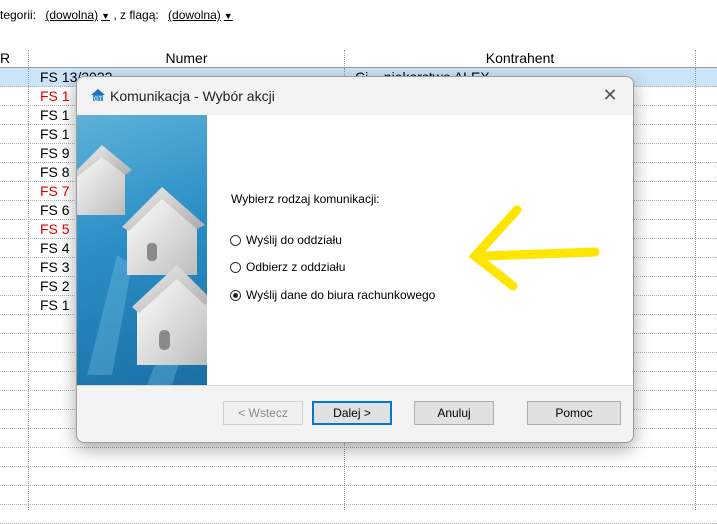 The width and height of the screenshot is (717, 524). I want to click on radio-send-to-accounting, so click(235, 295).